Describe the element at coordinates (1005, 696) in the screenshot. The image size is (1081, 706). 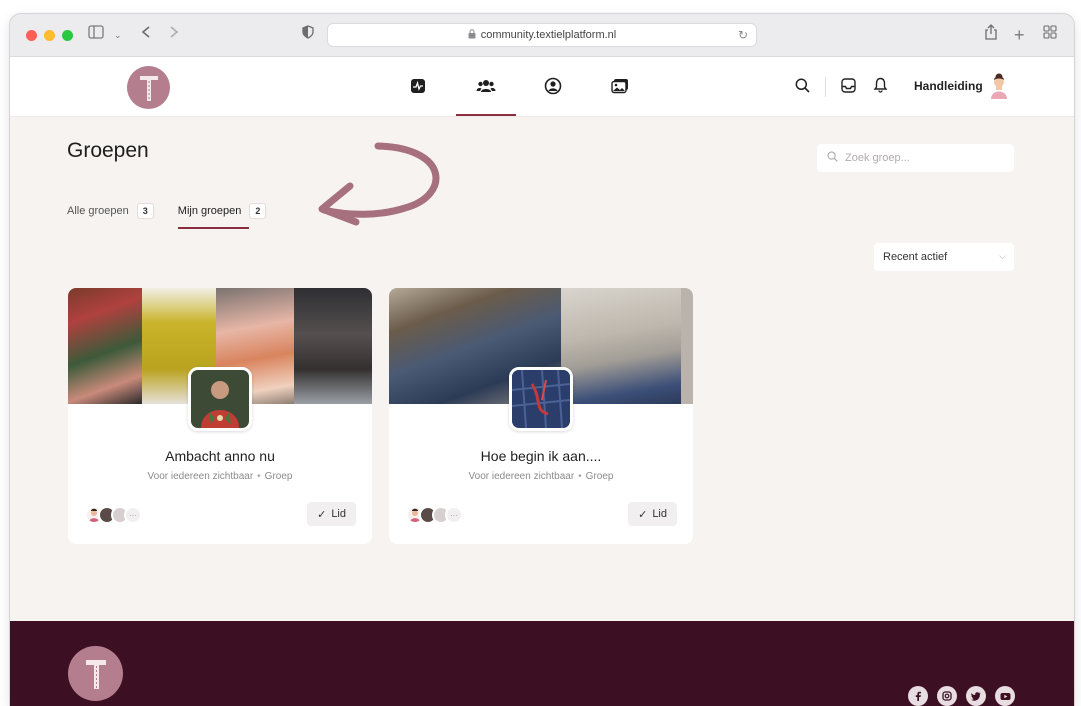
I see `youtube-icon` at that location.